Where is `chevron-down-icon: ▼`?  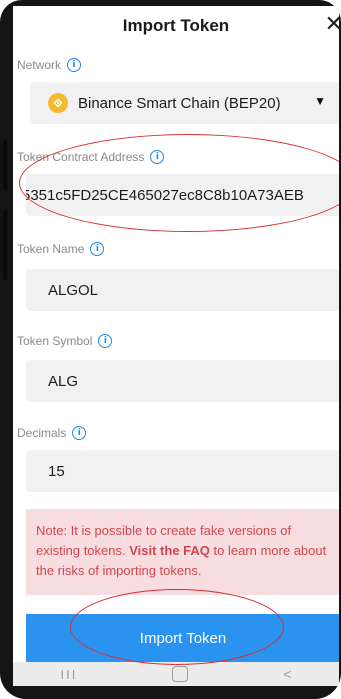
chevron-down-icon: ▼ is located at coordinates (320, 101).